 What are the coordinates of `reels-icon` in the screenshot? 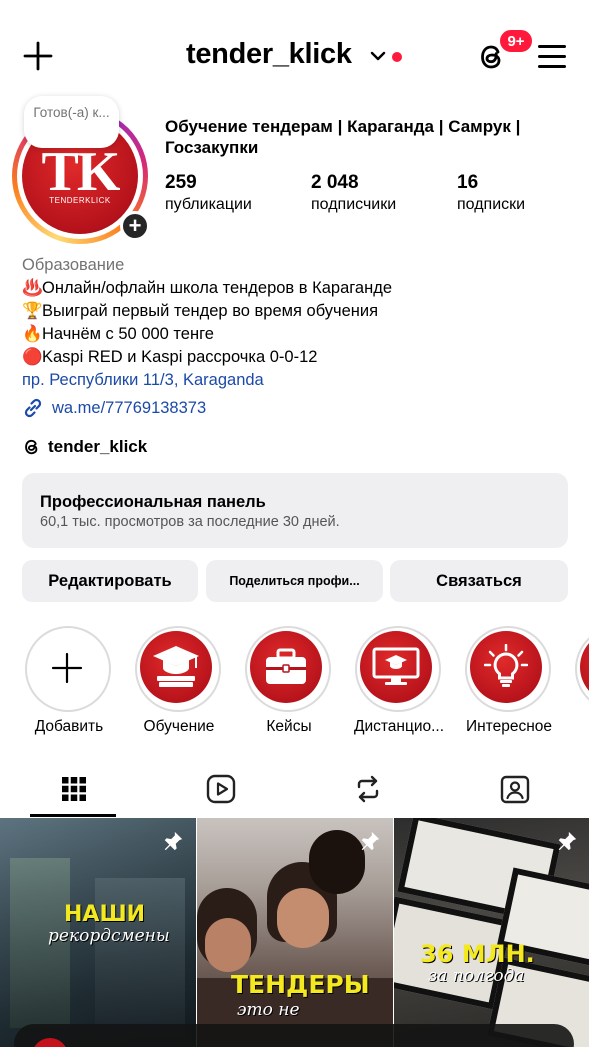 It's located at (220, 789).